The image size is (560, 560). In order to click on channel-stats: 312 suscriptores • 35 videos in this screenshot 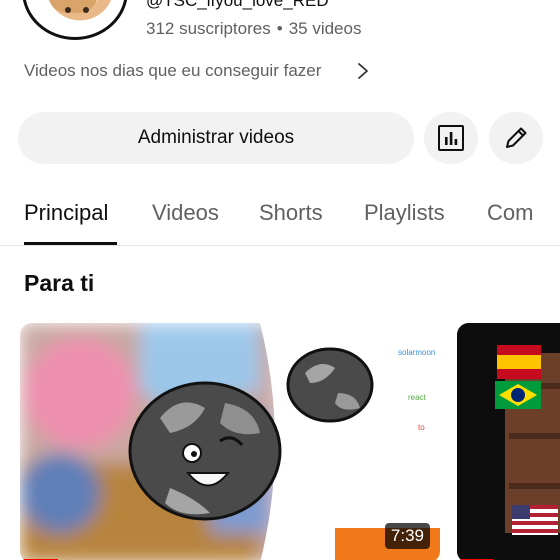, I will do `click(253, 29)`.